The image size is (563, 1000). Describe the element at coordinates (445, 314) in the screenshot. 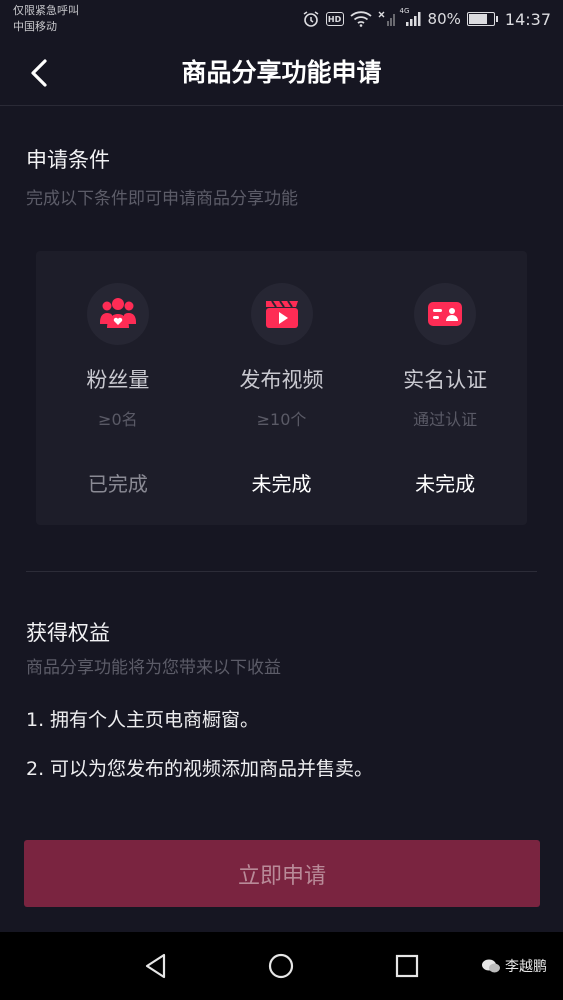

I see `id-card-icon` at that location.